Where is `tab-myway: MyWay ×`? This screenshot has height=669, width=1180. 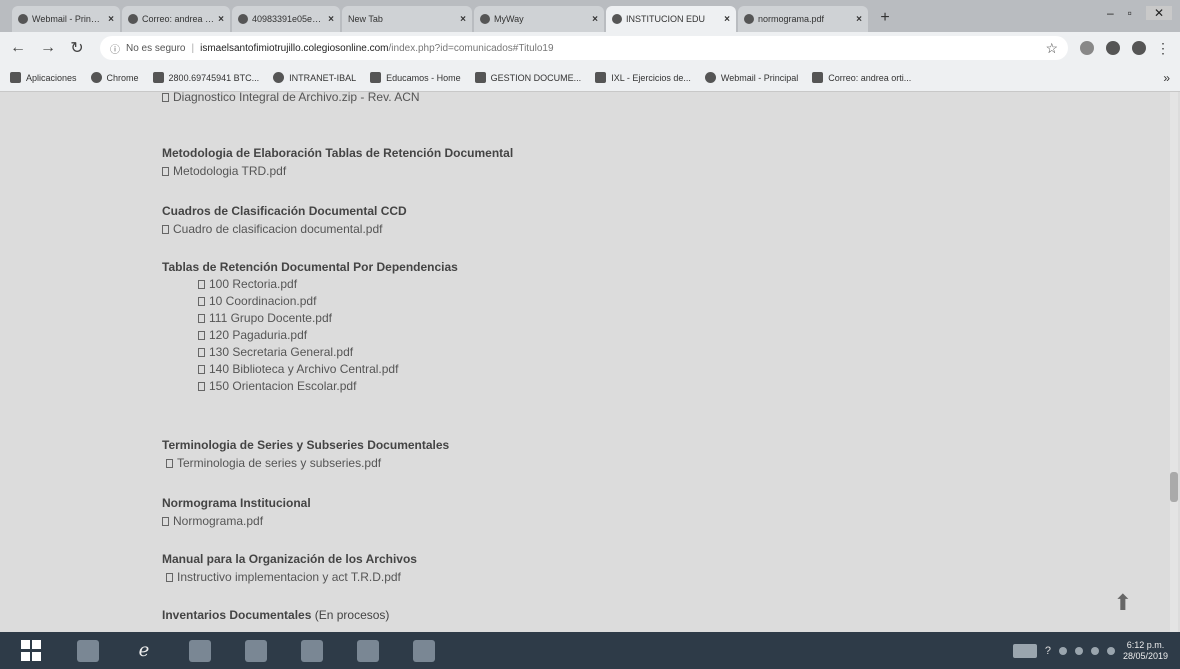 tab-myway: MyWay × is located at coordinates (539, 19).